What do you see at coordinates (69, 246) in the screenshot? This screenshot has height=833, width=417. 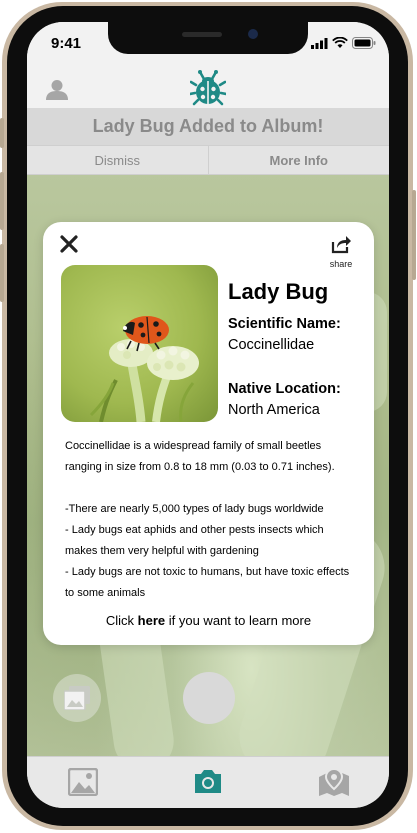 I see `close-icon` at bounding box center [69, 246].